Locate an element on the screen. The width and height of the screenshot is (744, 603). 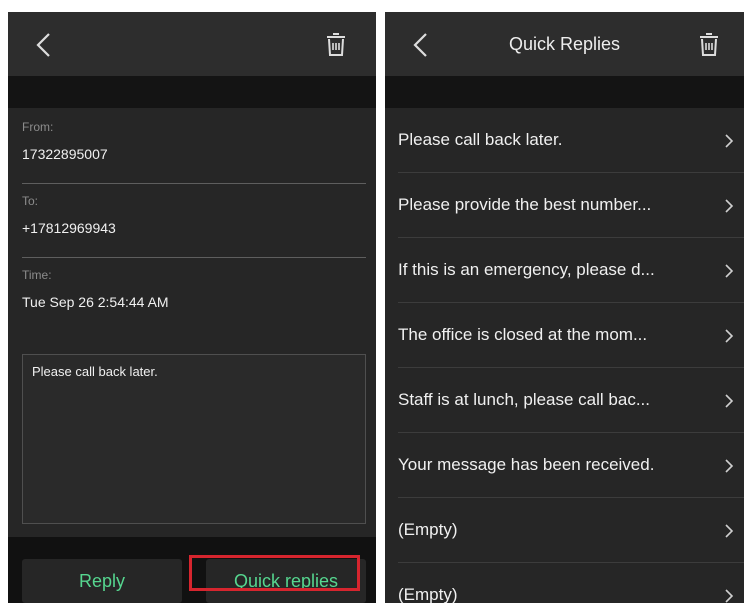
top-bar is located at coordinates (192, 44).